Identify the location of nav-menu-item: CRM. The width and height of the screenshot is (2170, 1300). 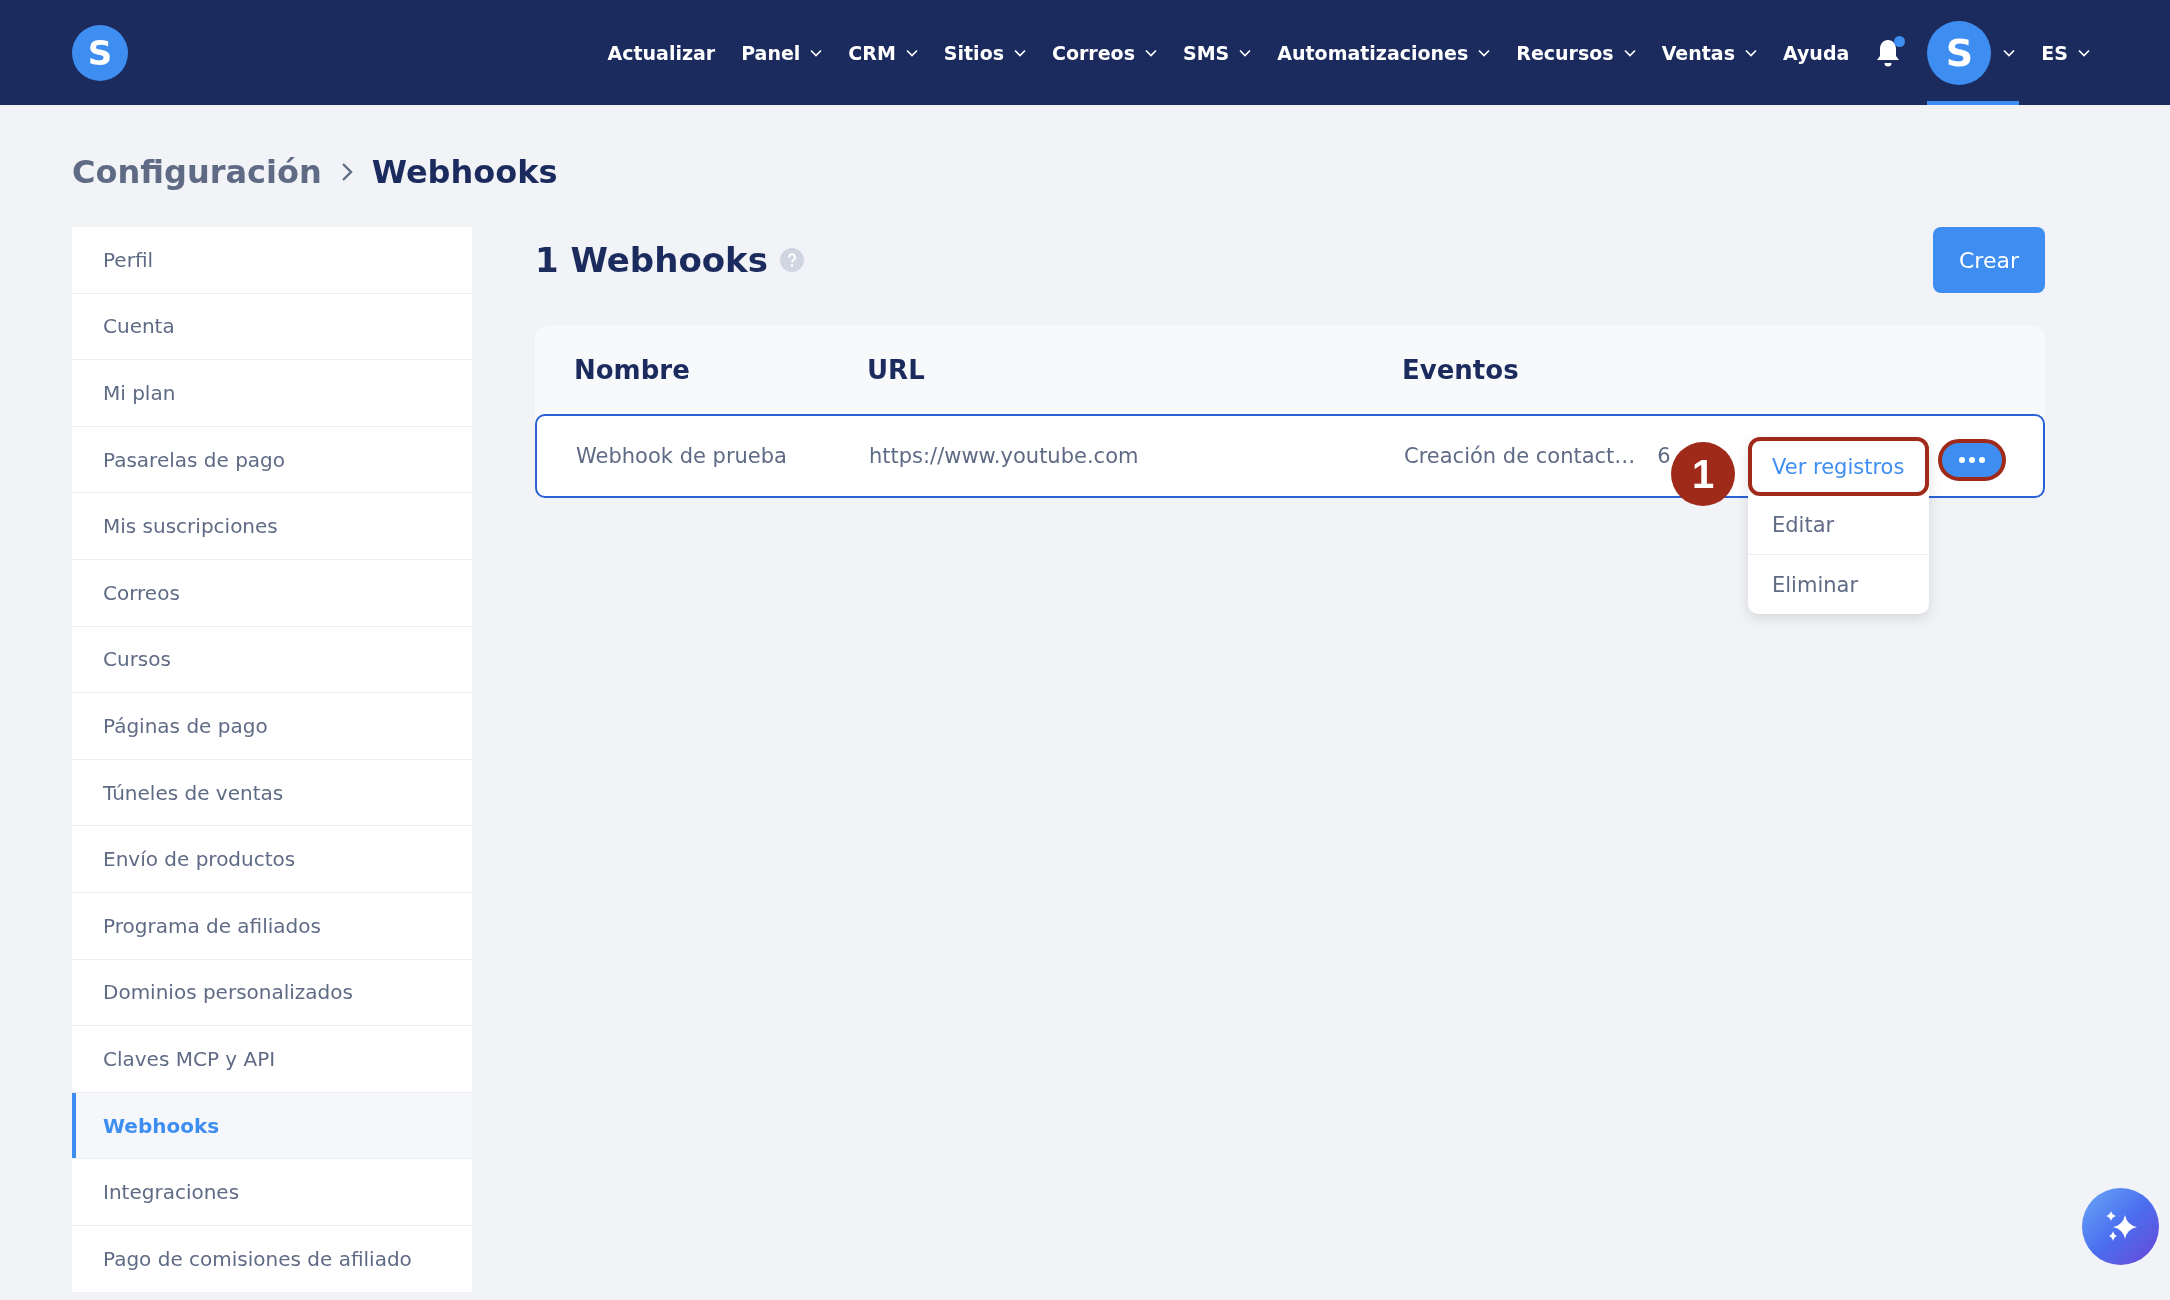
(883, 52).